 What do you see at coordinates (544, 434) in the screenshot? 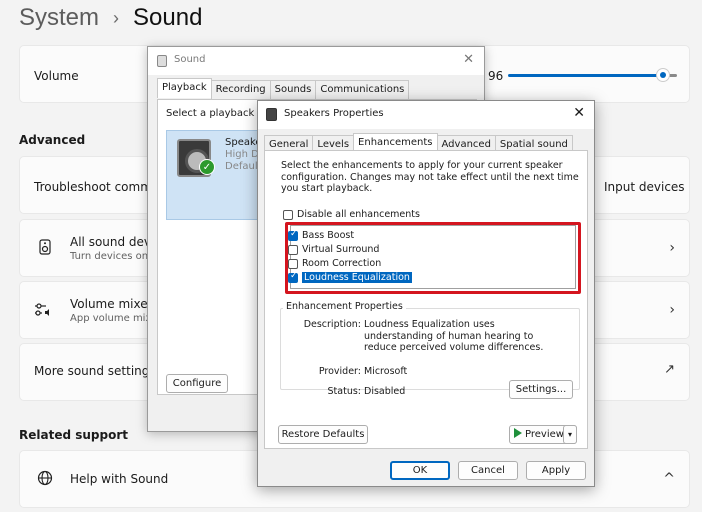
I see `preview-label: Preview` at bounding box center [544, 434].